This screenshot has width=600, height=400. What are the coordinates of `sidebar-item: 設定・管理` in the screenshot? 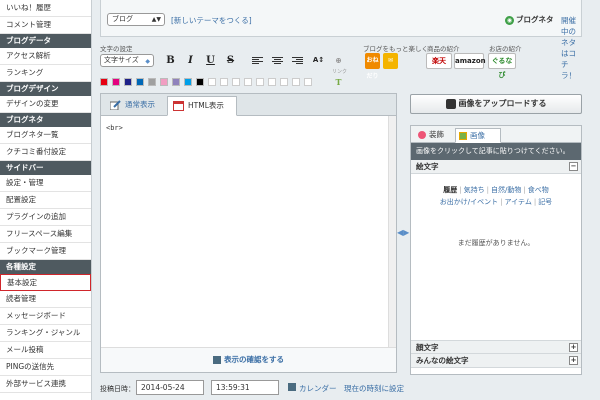 It's located at (45, 183).